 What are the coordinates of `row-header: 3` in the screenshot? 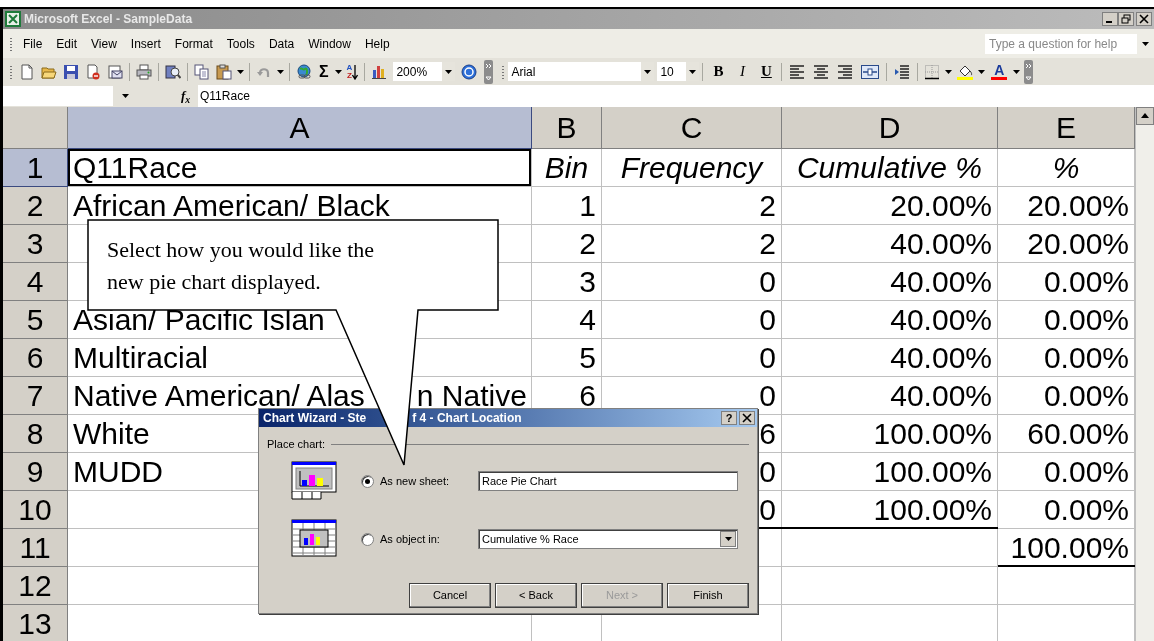 It's located at (35, 244).